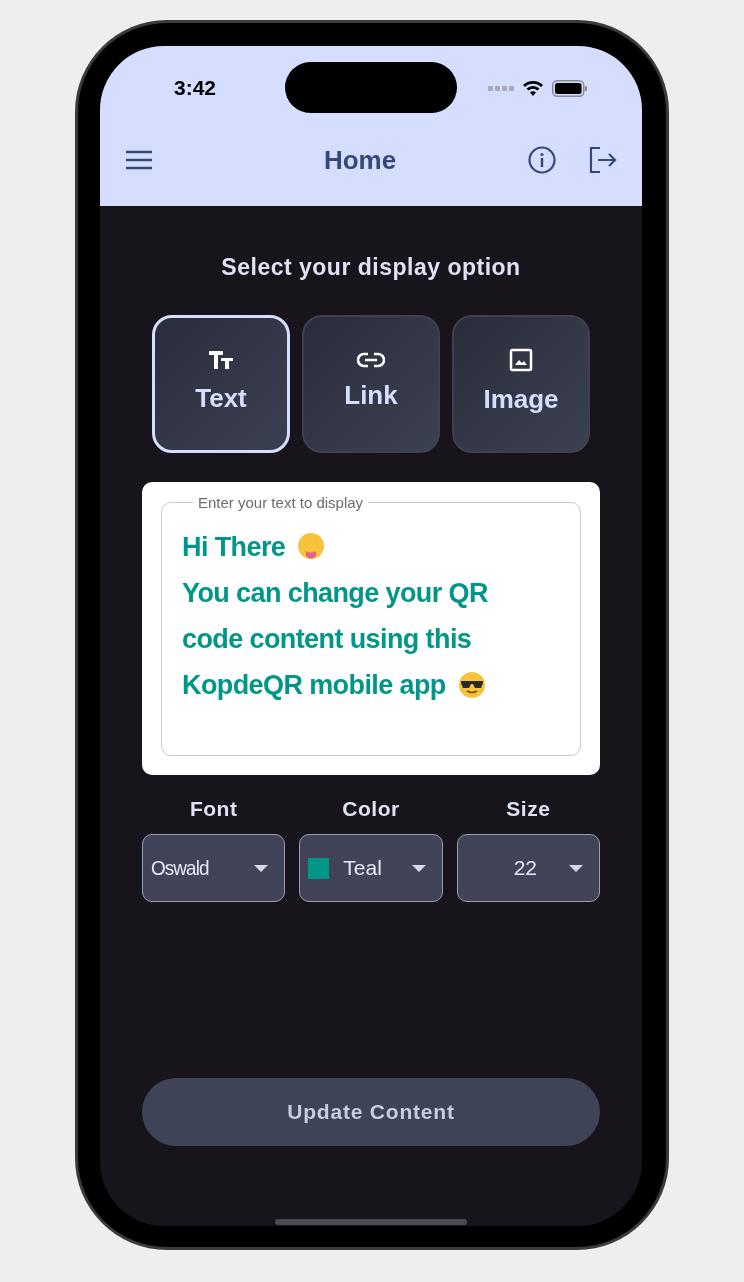 Image resolution: width=744 pixels, height=1282 pixels. Describe the element at coordinates (221, 383) in the screenshot. I see `option-tab: Text` at that location.